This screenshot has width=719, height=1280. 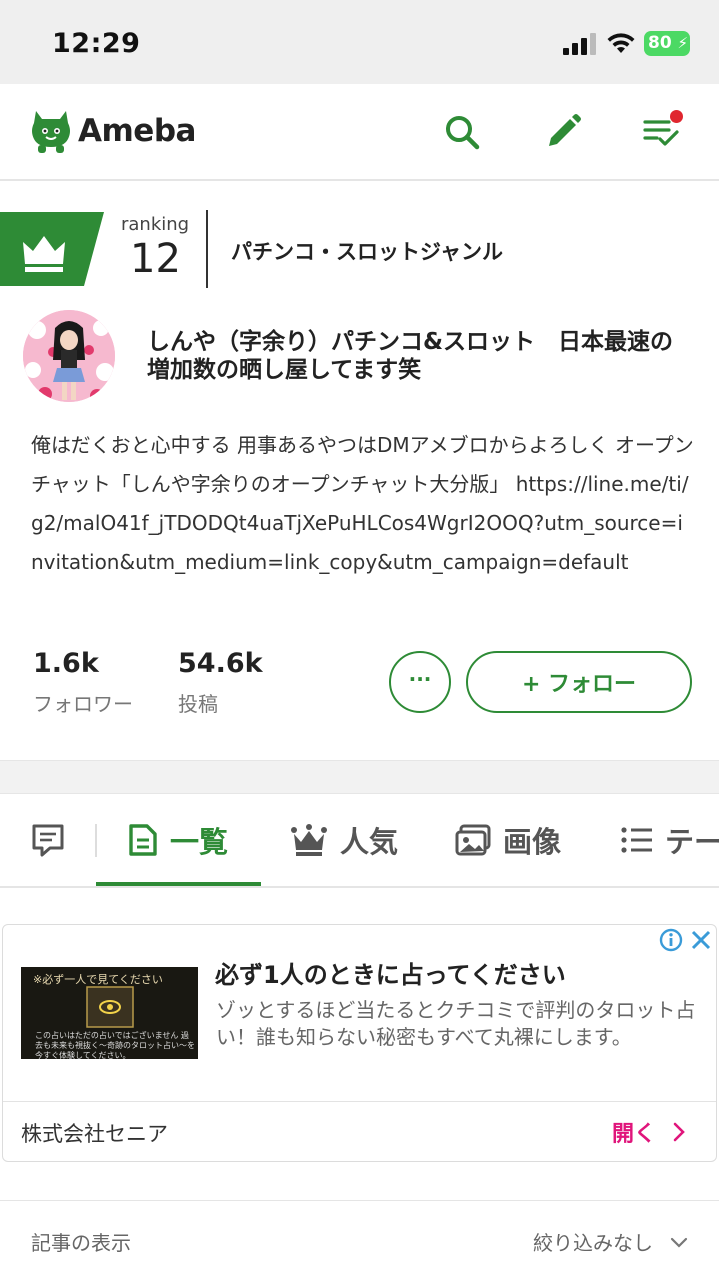 I want to click on edit-pencil-icon, so click(x=563, y=132).